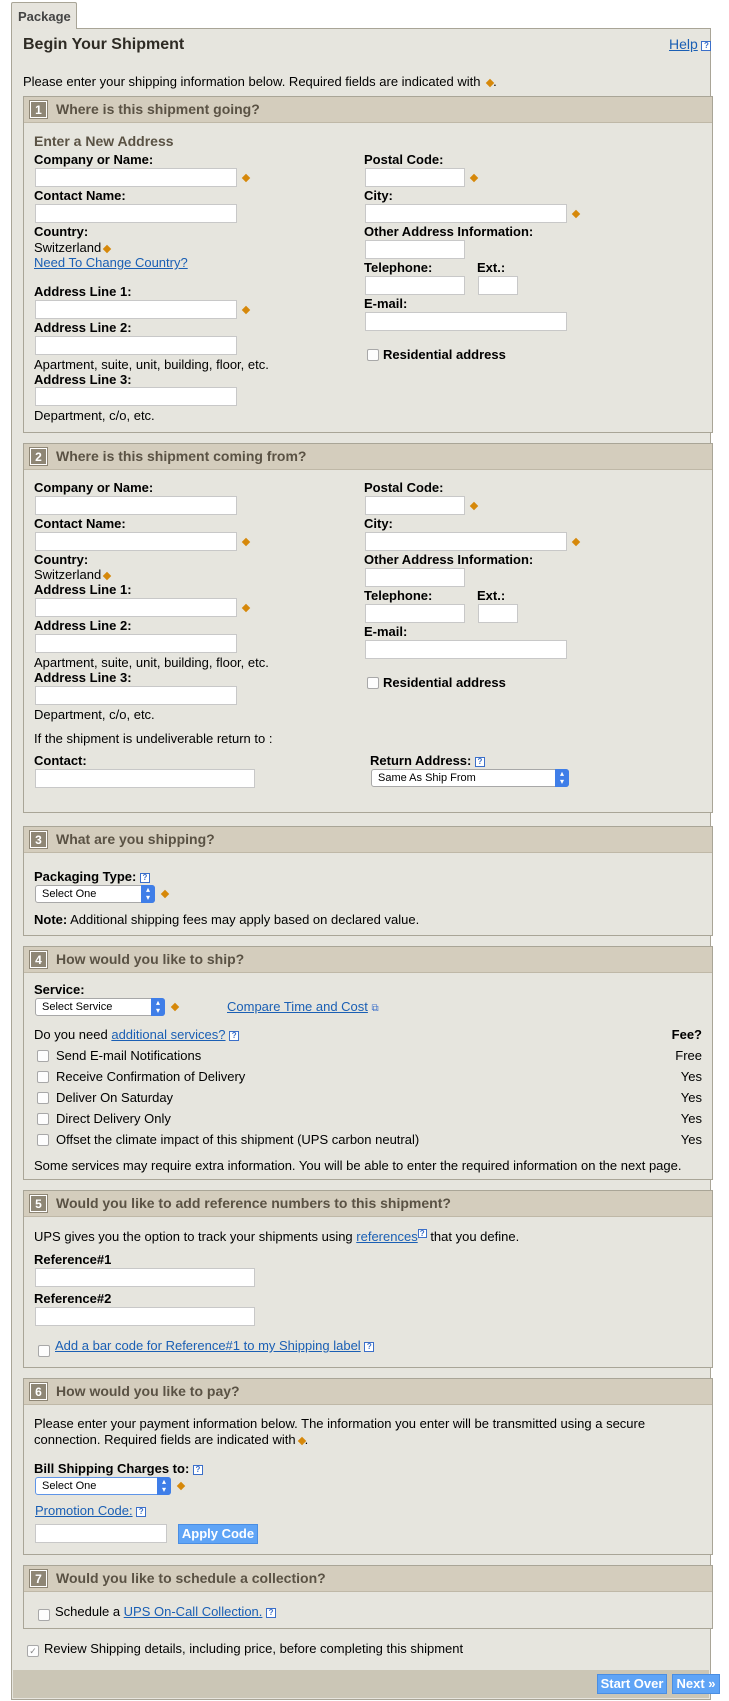 The width and height of the screenshot is (729, 1701). Describe the element at coordinates (73, 1259) in the screenshot. I see `reference1-label: Reference#1` at that location.